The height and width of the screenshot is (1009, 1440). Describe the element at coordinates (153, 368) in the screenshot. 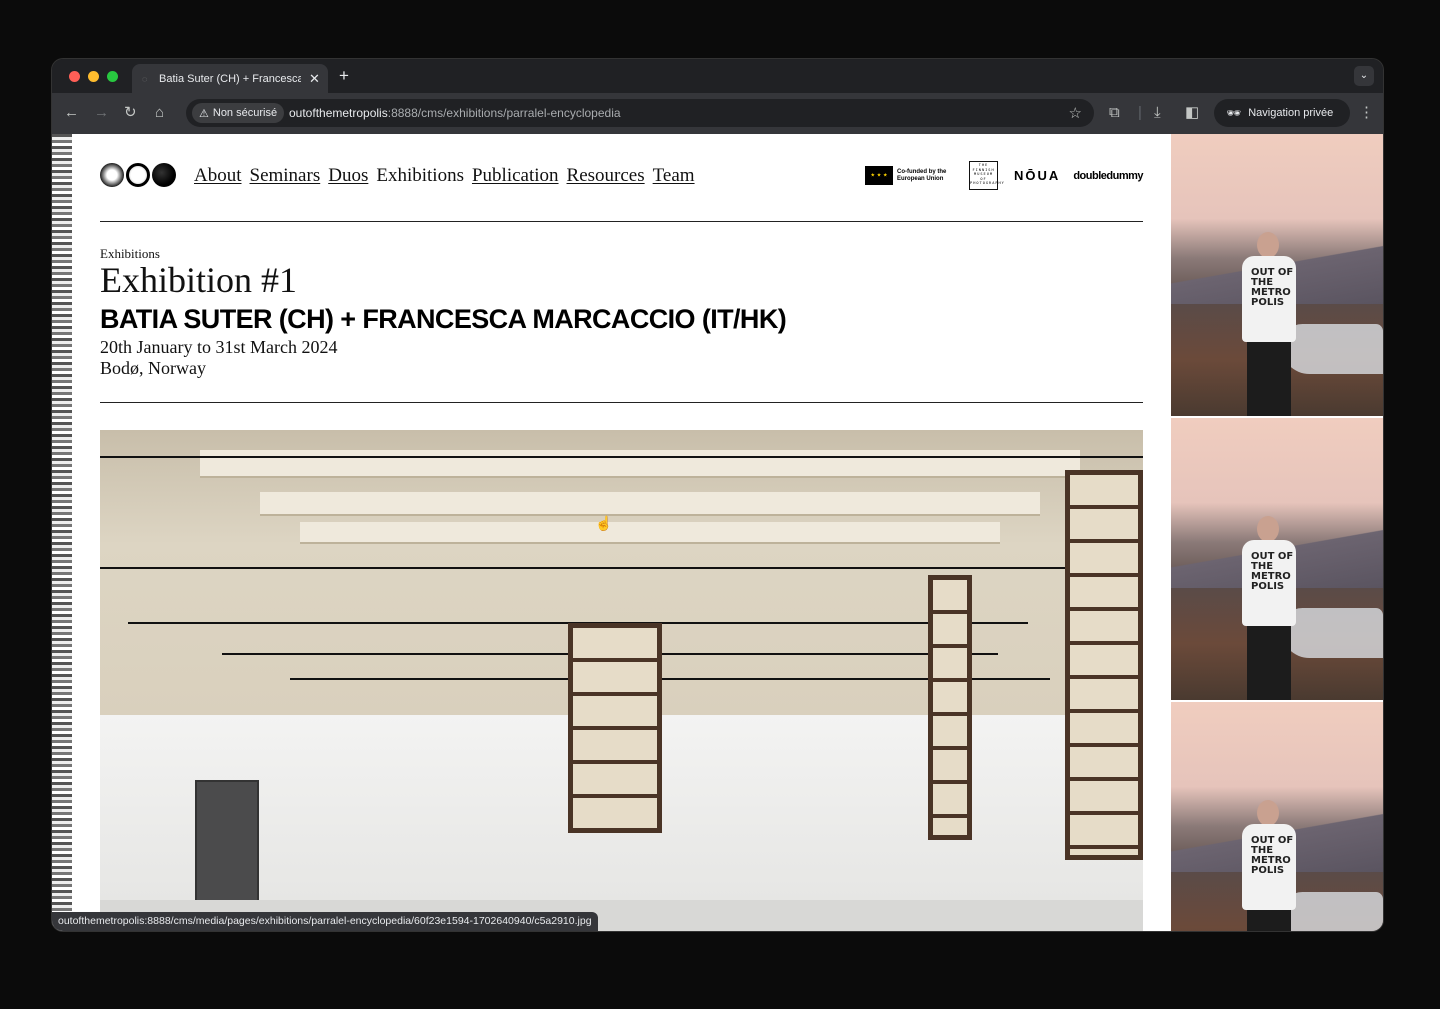

I see `exhibition-location: Bodø, Norway` at that location.